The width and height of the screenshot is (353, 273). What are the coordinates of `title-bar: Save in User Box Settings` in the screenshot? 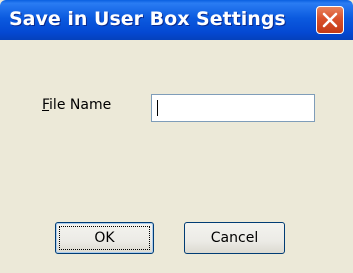 It's located at (176, 20).